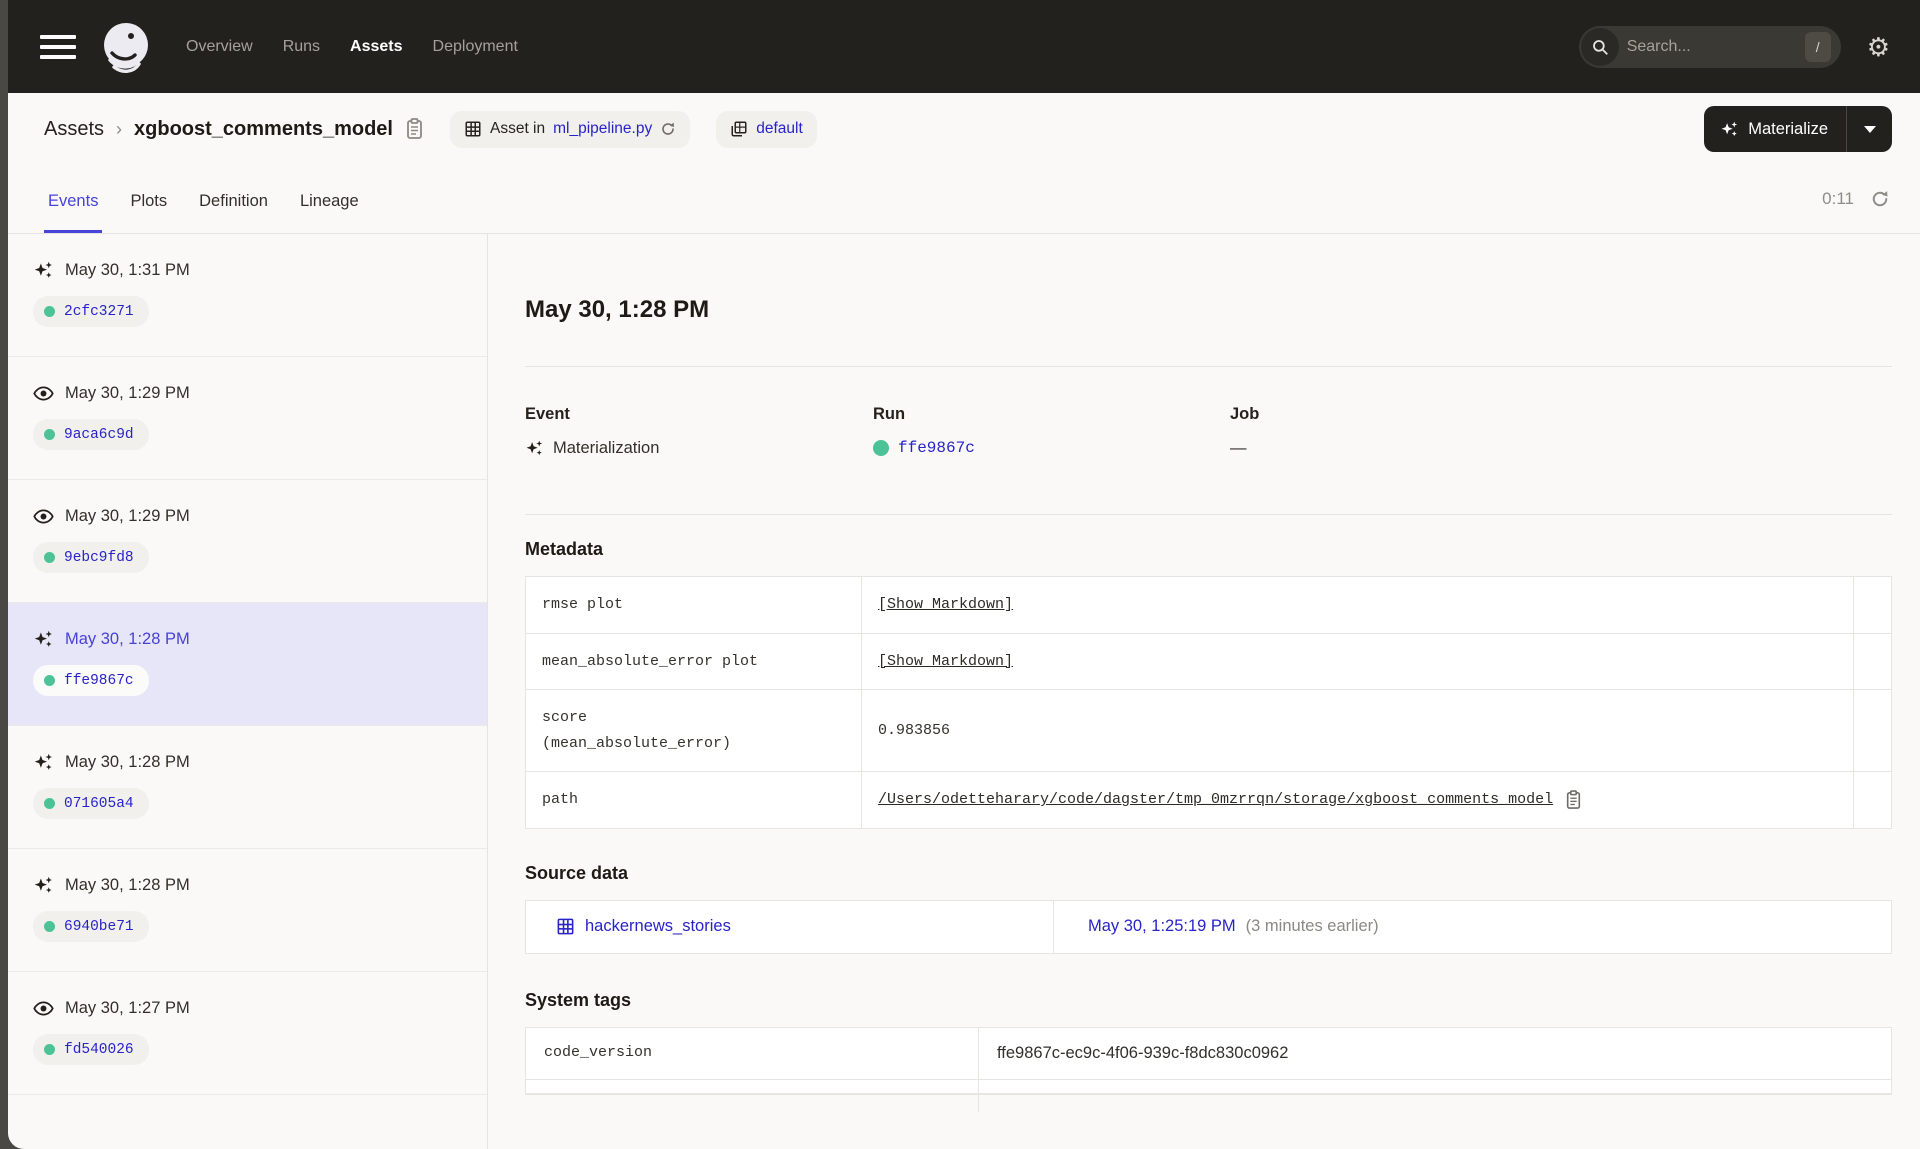 Image resolution: width=1920 pixels, height=1149 pixels. What do you see at coordinates (58, 46) in the screenshot?
I see `hamburger-menu-icon` at bounding box center [58, 46].